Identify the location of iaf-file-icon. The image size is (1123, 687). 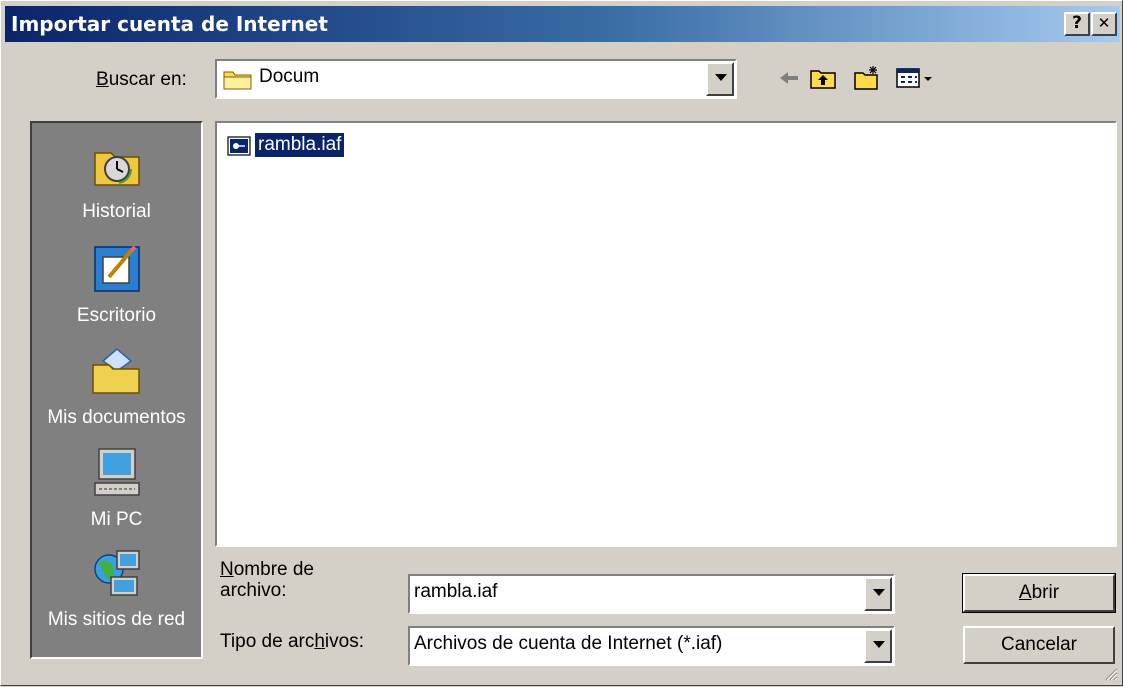
(239, 149).